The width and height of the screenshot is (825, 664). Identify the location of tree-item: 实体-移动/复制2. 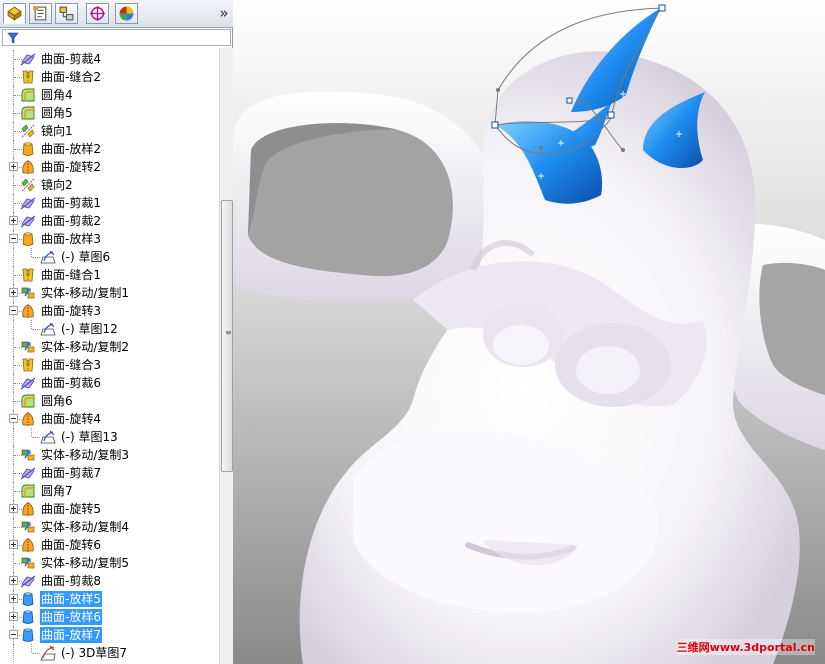
(109, 347).